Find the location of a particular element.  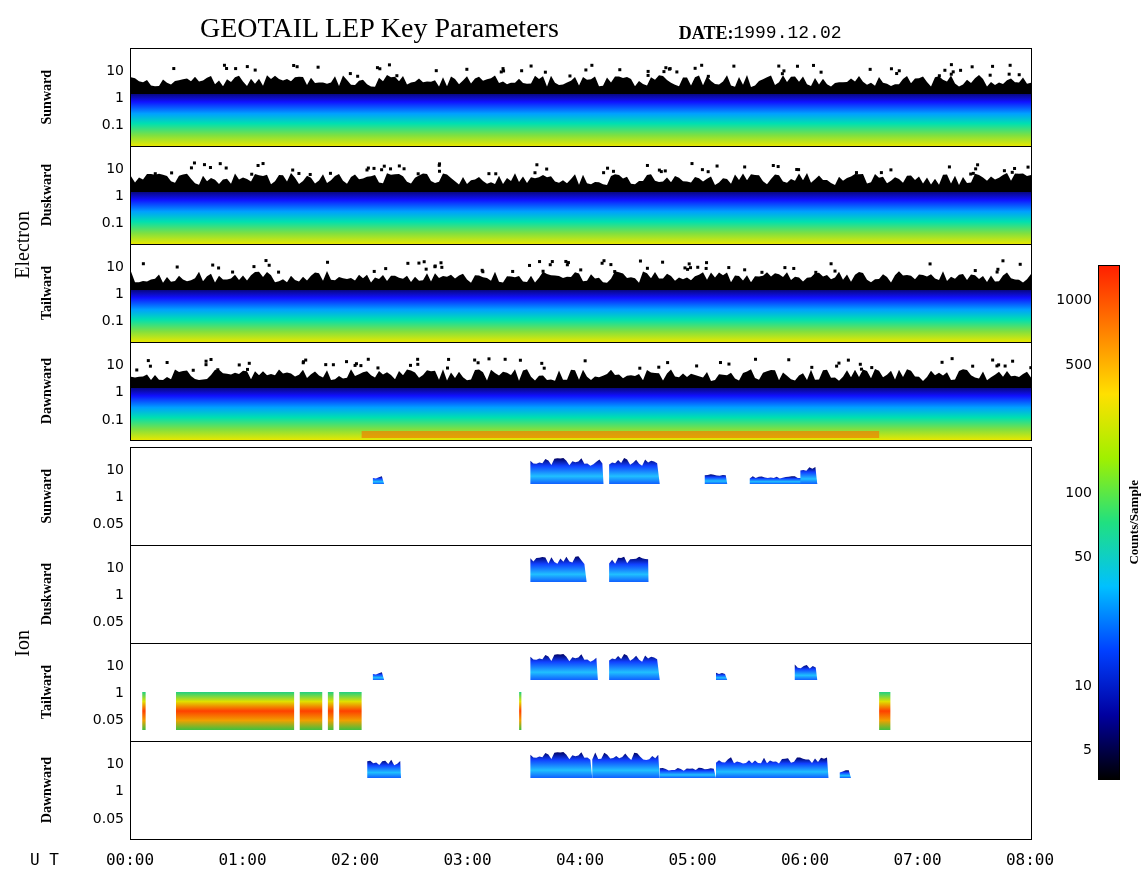

x-tick-label: 05:00 is located at coordinates (692, 860).